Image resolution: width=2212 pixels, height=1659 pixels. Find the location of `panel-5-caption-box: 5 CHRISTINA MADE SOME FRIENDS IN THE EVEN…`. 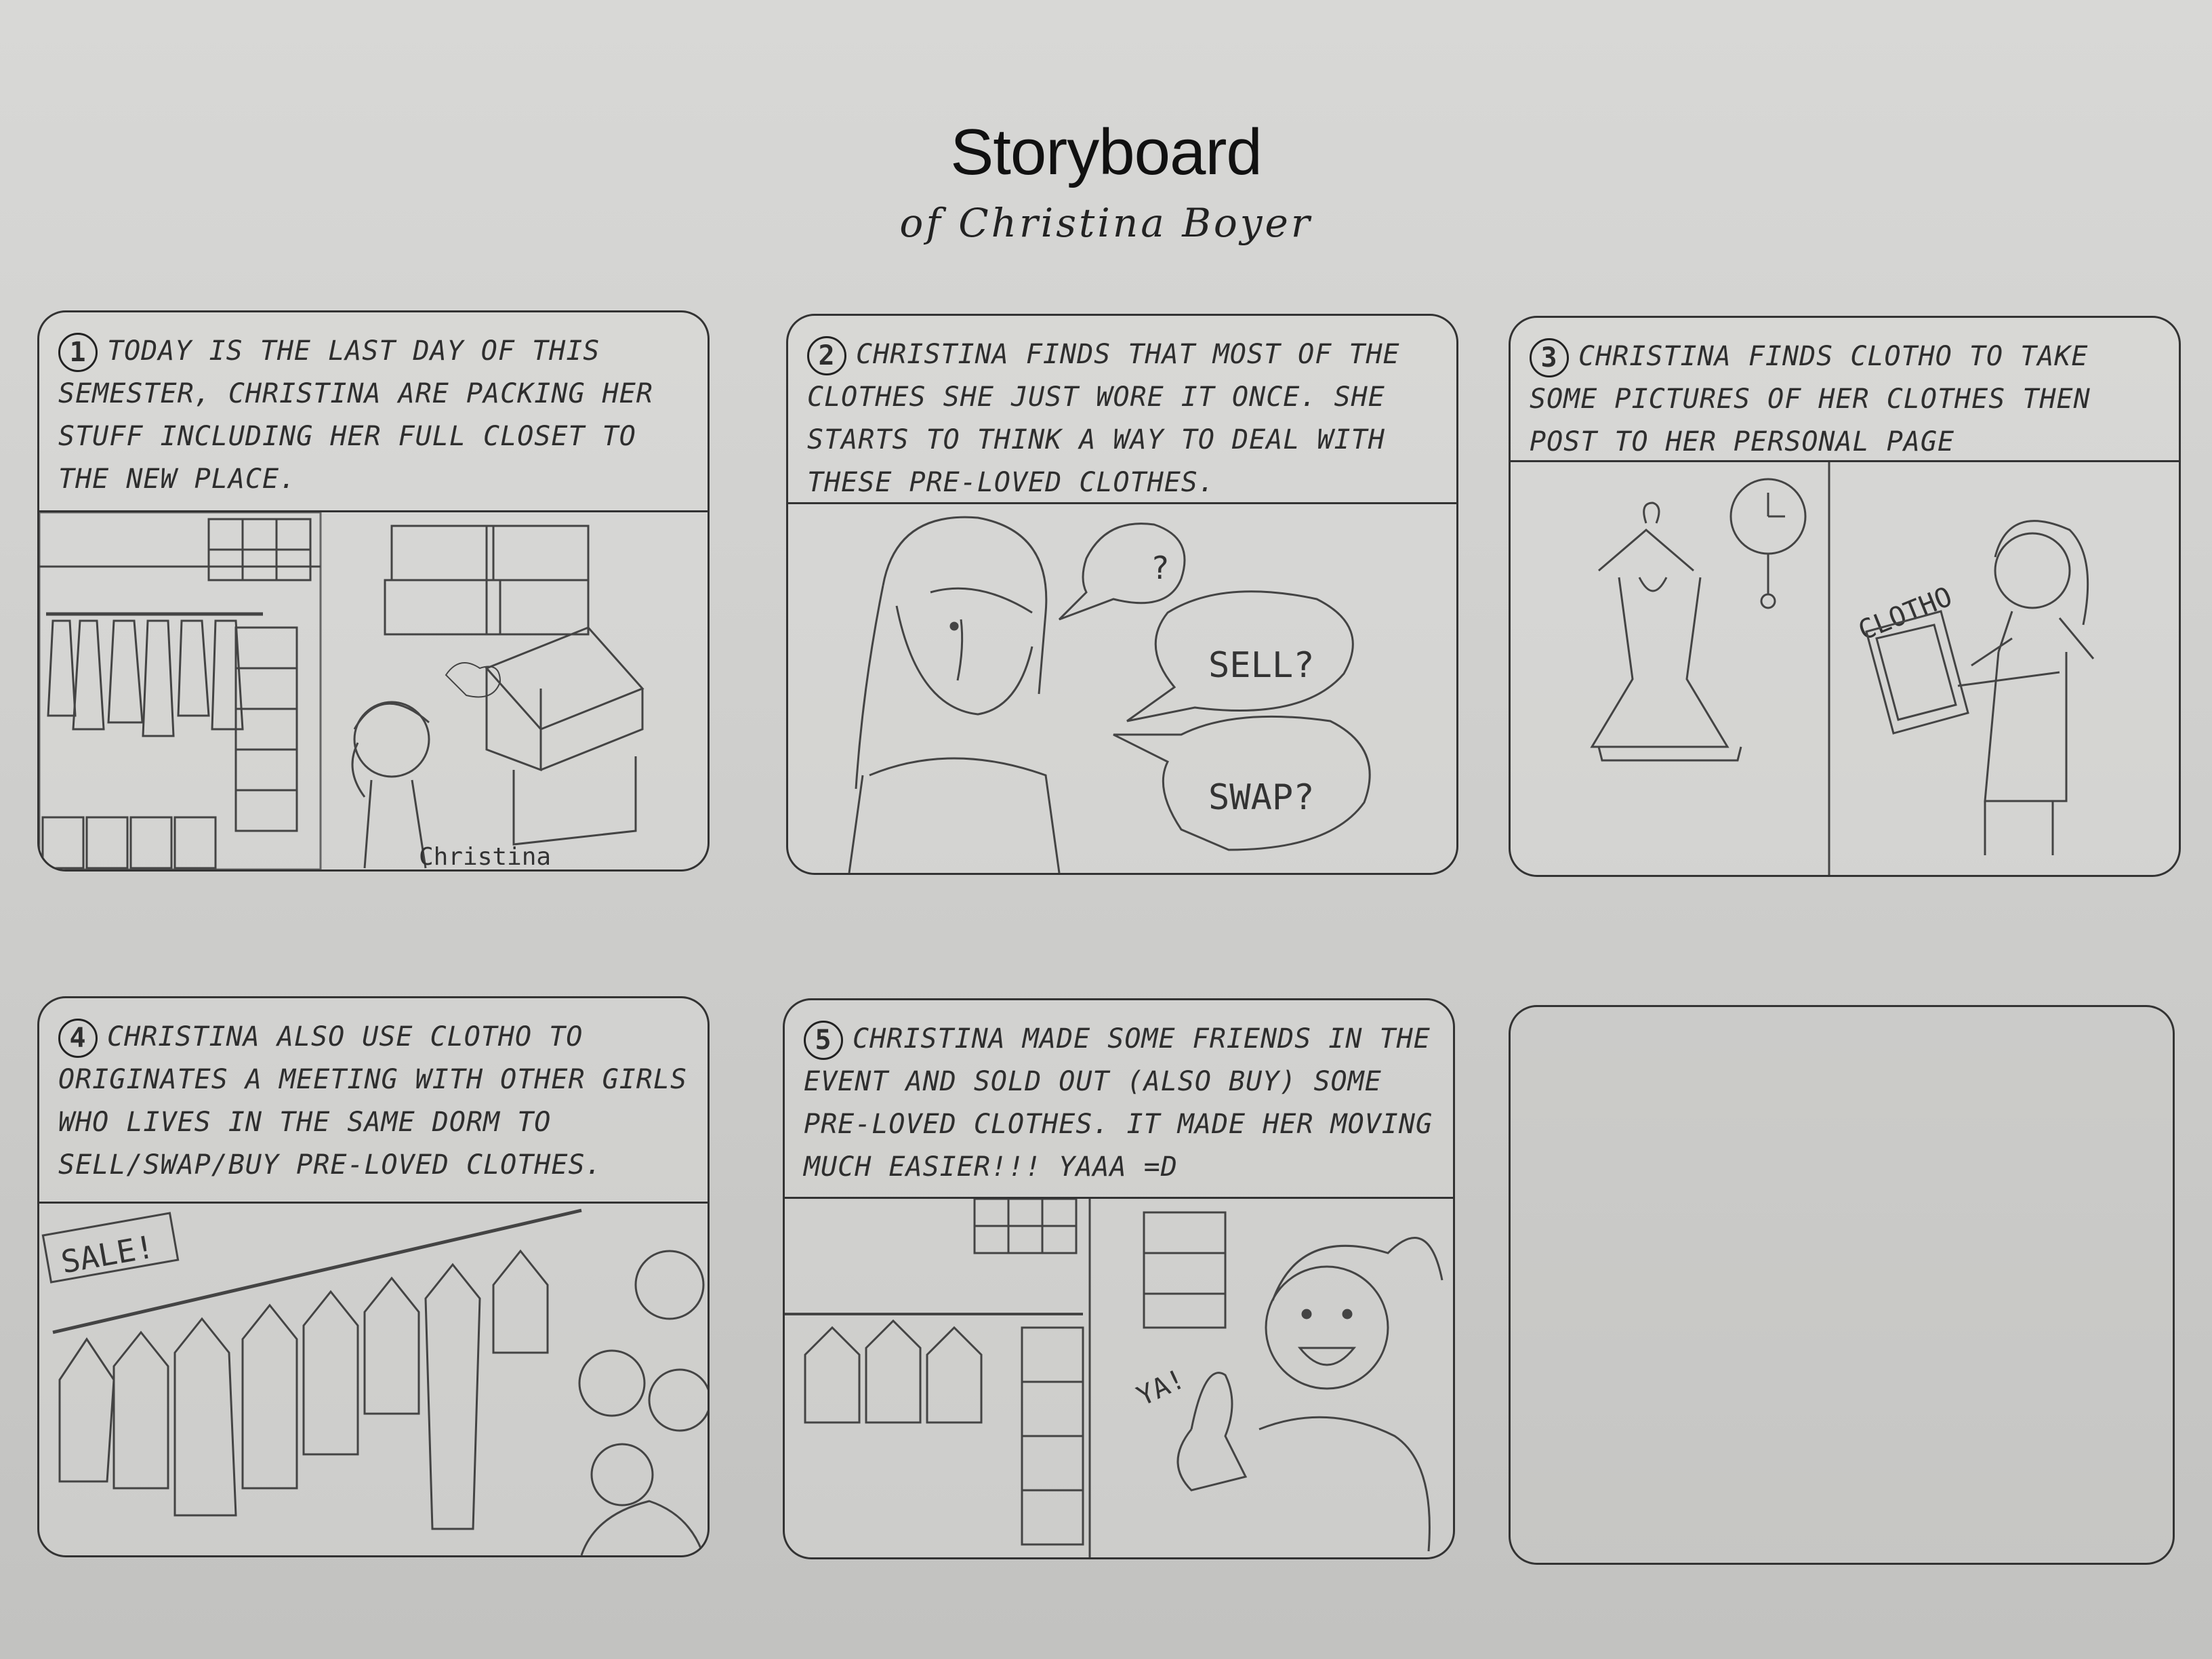

panel-5-caption-box: 5 CHRISTINA MADE SOME FRIENDS IN THE EVEN… is located at coordinates (1119, 1099).